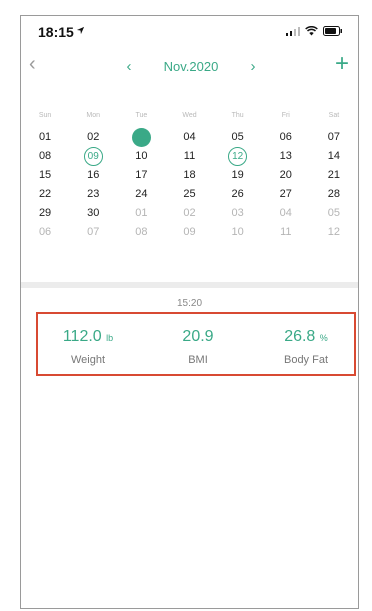 Image resolution: width=372 pixels, height=611 pixels. I want to click on calendar-day-next-month: 11, so click(286, 232).